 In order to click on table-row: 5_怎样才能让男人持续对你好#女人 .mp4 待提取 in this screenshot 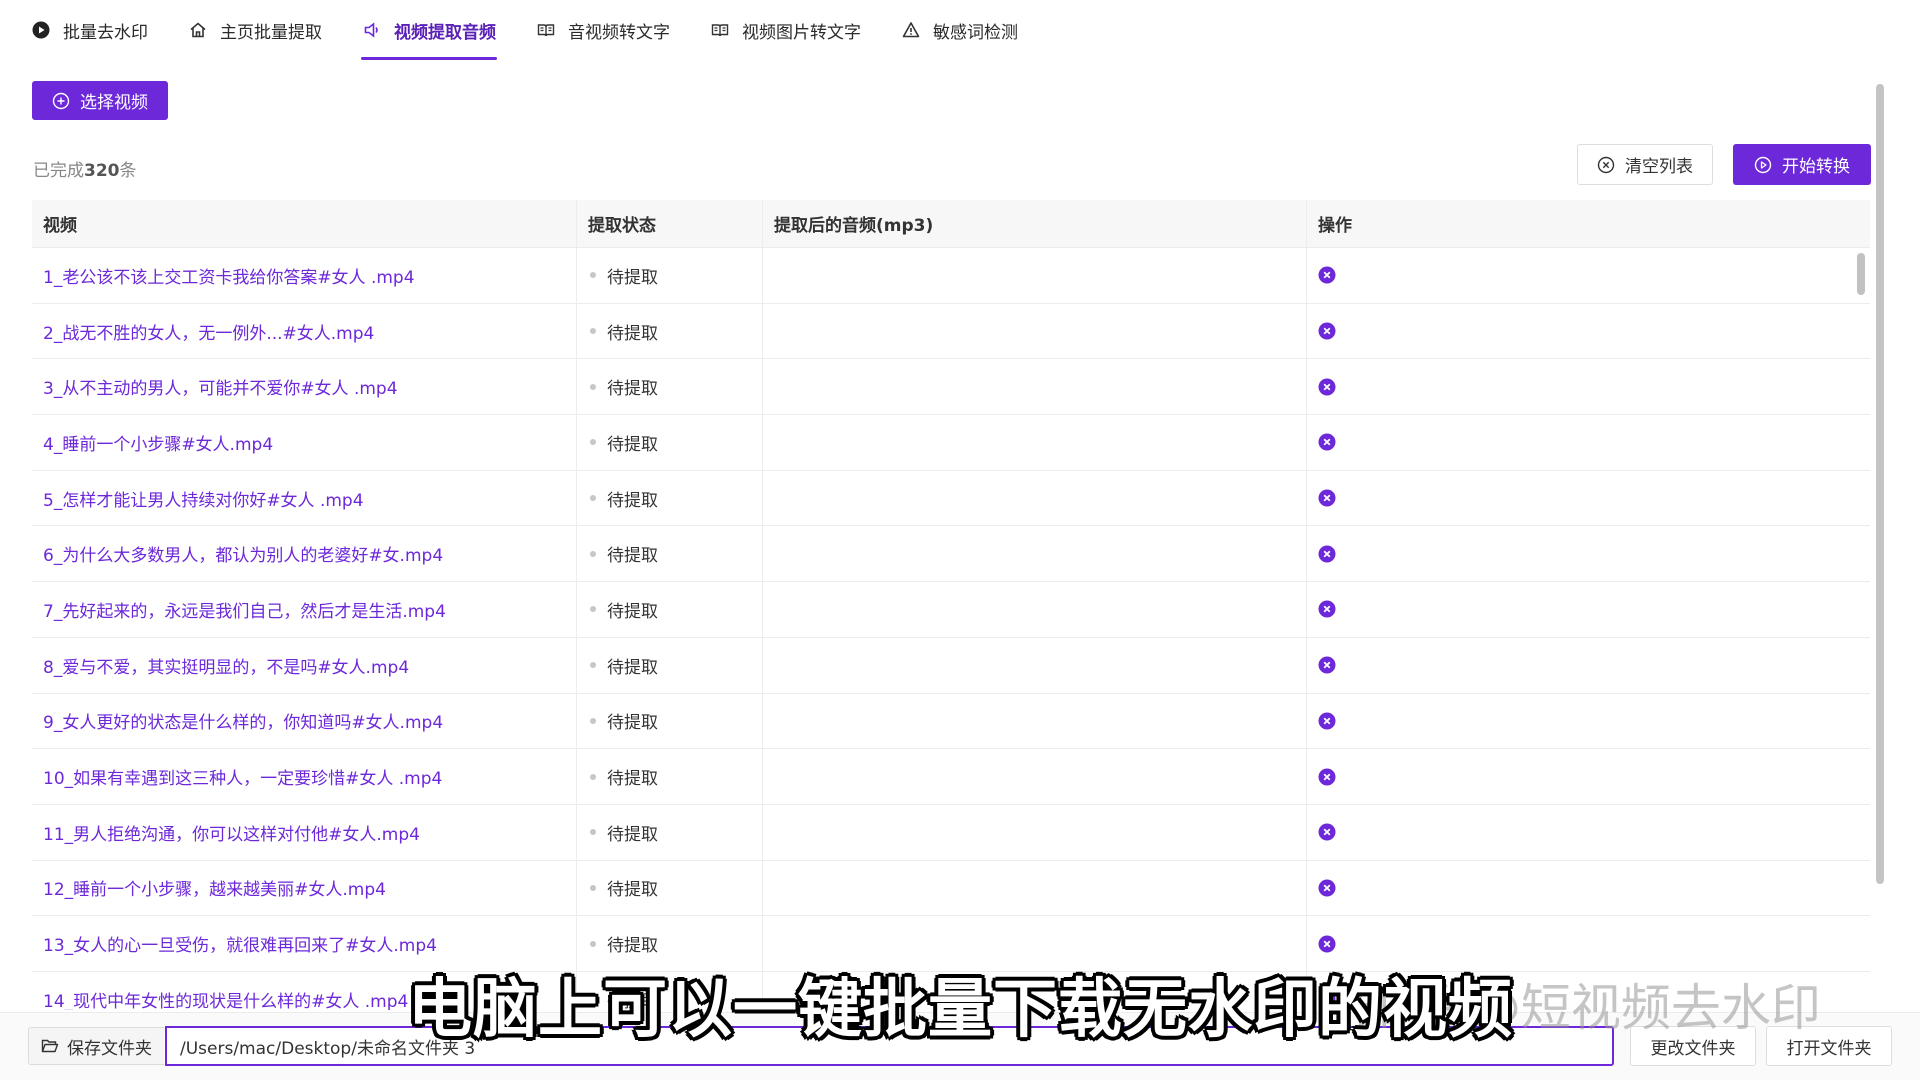, I will do `click(951, 498)`.